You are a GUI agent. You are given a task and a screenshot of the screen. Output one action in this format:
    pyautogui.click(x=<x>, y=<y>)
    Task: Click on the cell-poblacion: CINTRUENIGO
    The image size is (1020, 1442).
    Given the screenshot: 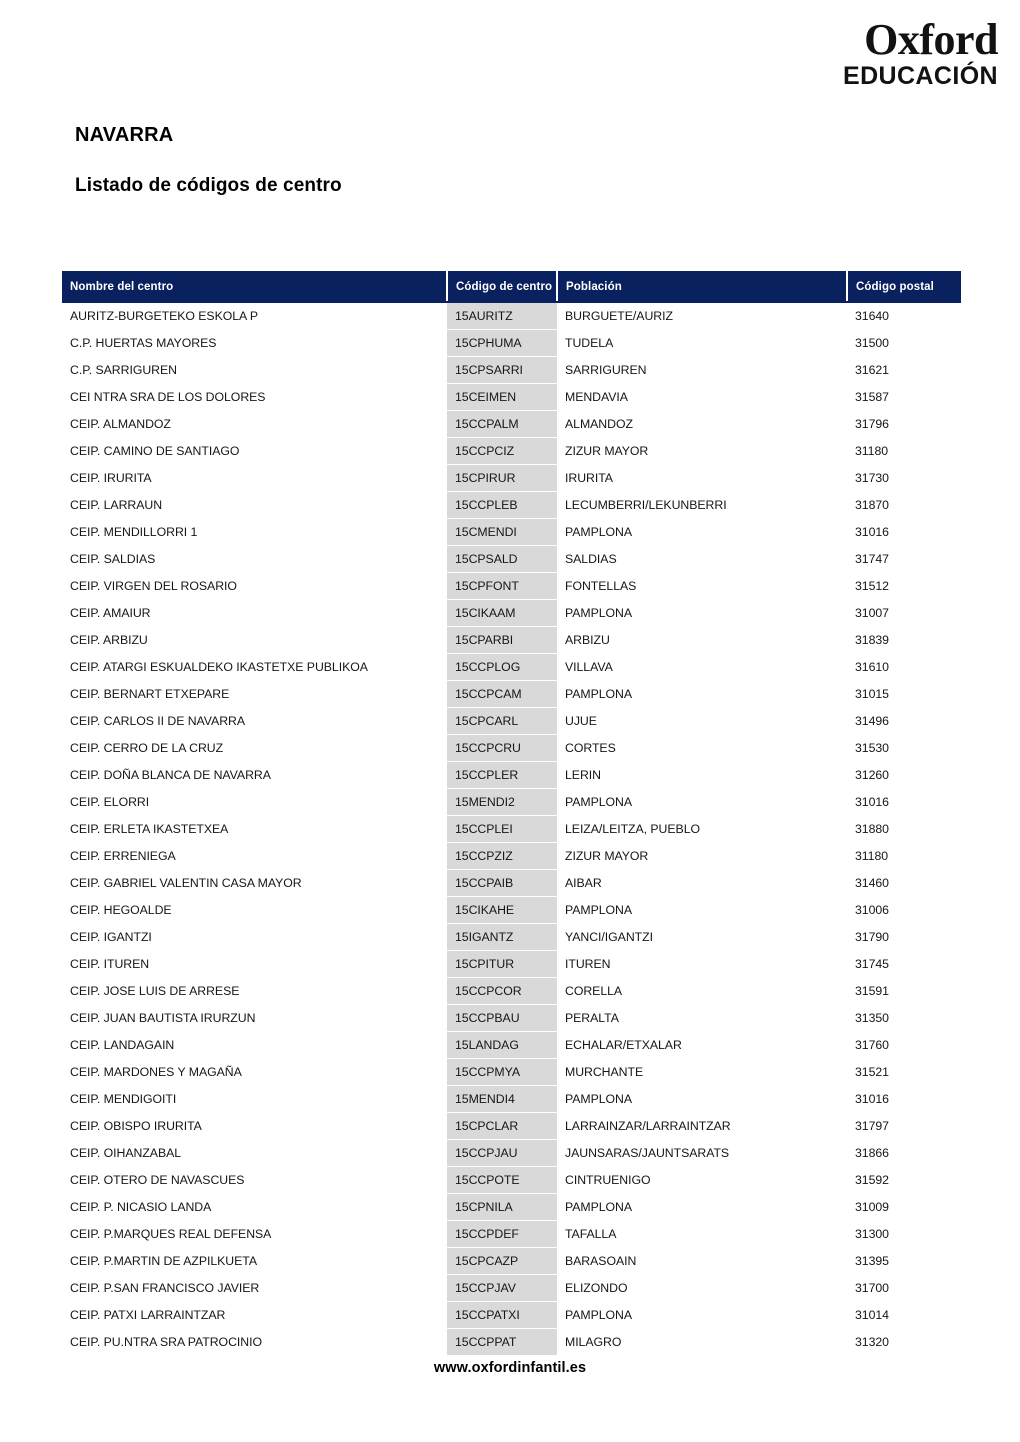 What is the action you would take?
    pyautogui.click(x=608, y=1180)
    